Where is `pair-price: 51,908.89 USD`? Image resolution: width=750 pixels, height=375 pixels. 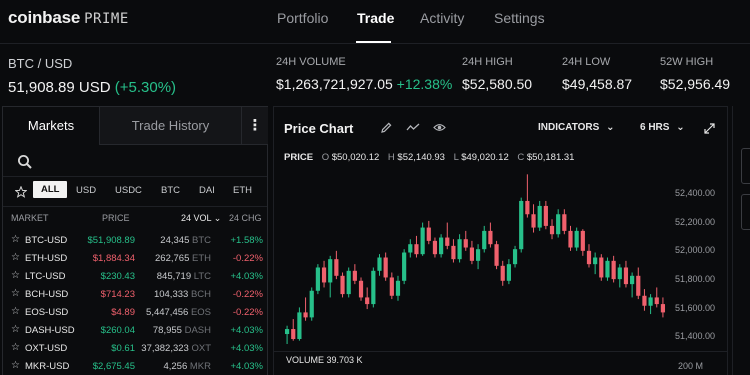
pair-price: 51,908.89 USD is located at coordinates (59, 87).